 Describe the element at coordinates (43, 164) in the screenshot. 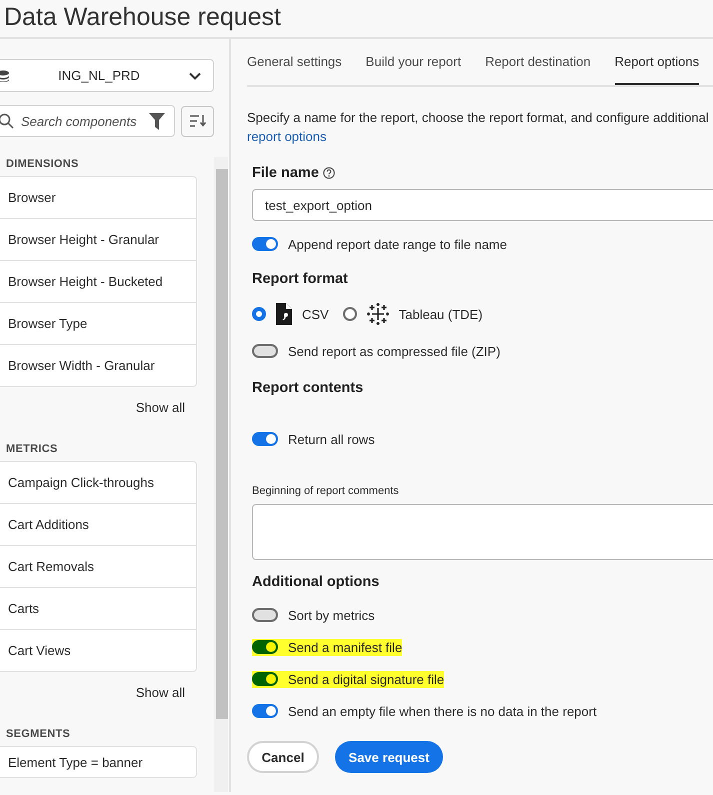

I see `section-heading: DIMENSIONS` at that location.